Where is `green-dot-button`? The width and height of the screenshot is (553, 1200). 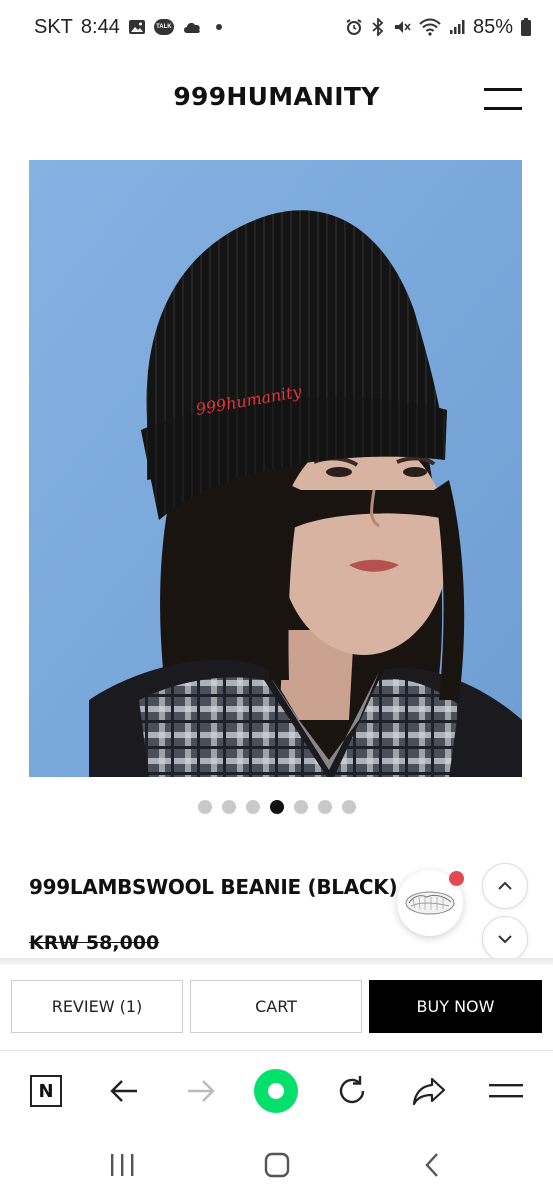 green-dot-button is located at coordinates (276, 1091).